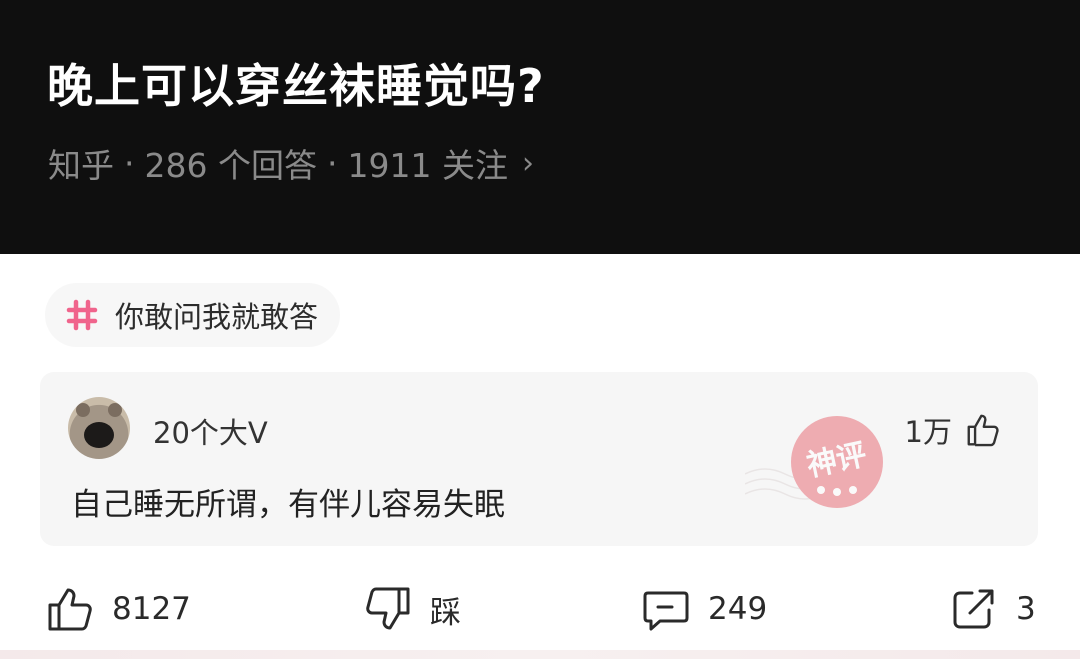  I want to click on dislike-label: 踩, so click(445, 612).